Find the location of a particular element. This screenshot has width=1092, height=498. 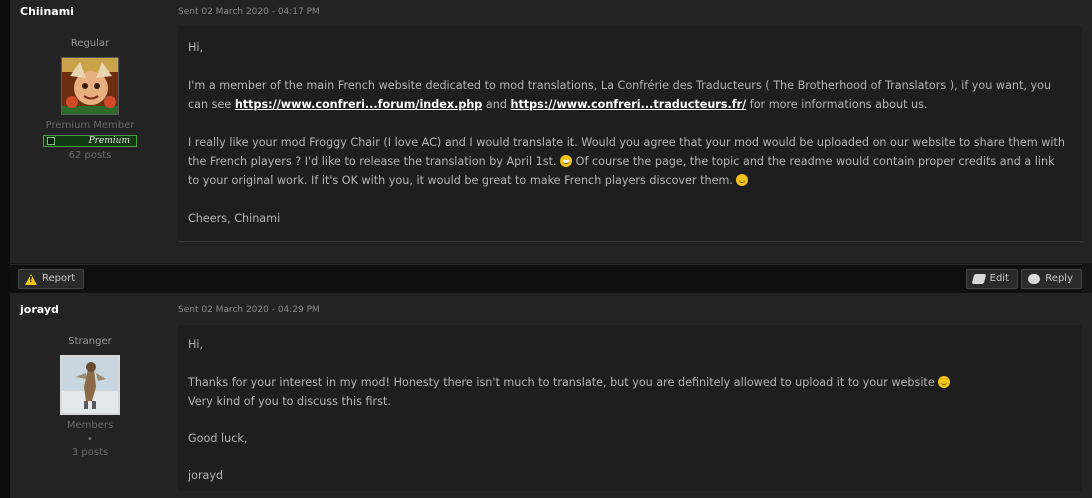

edit-icon is located at coordinates (978, 279).